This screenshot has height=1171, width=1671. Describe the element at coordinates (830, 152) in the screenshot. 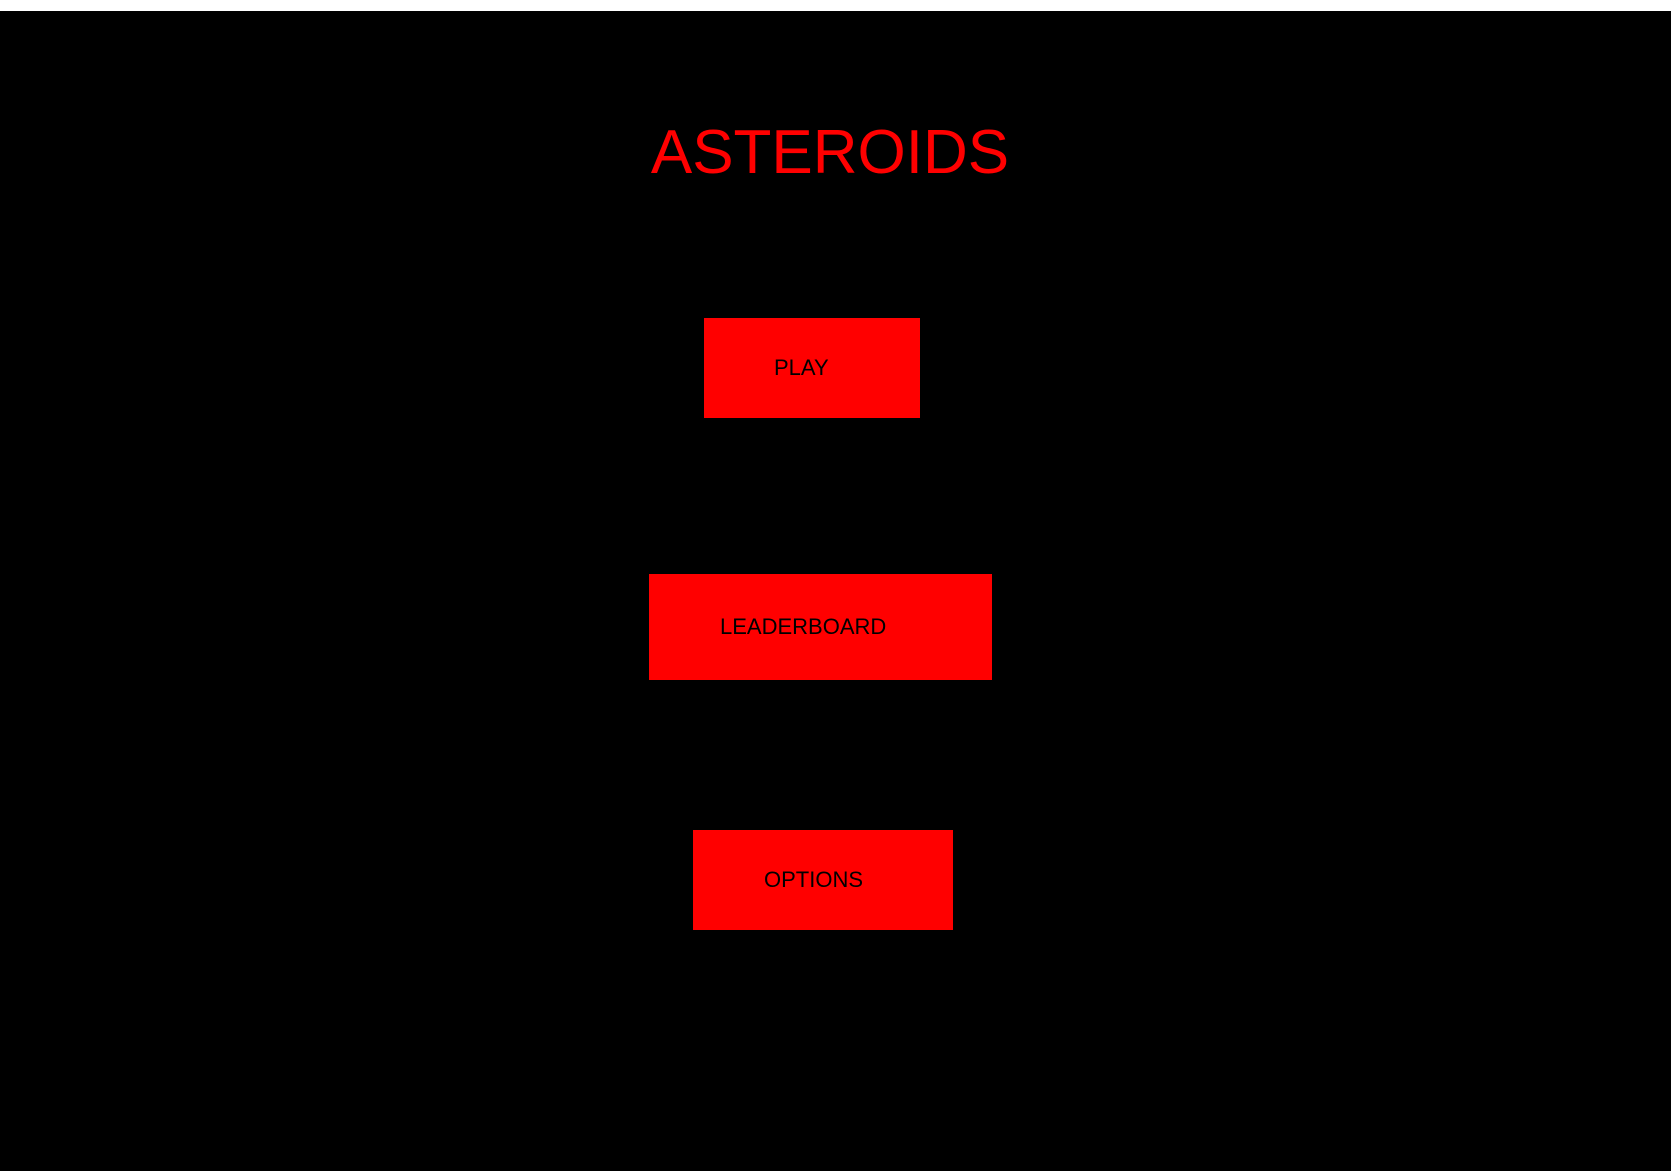

I see `game-title: ASTEROIDS` at that location.